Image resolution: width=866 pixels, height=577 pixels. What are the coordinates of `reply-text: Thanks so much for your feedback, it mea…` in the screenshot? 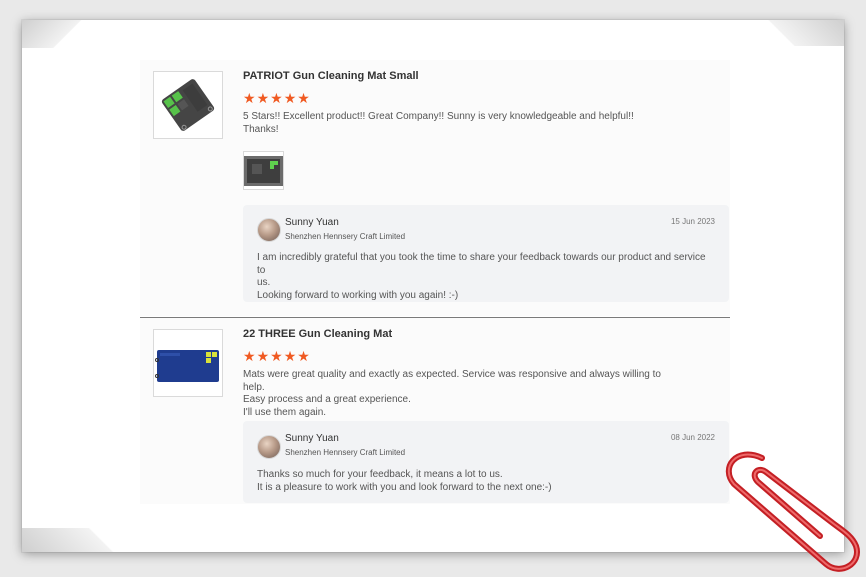 It's located at (483, 481).